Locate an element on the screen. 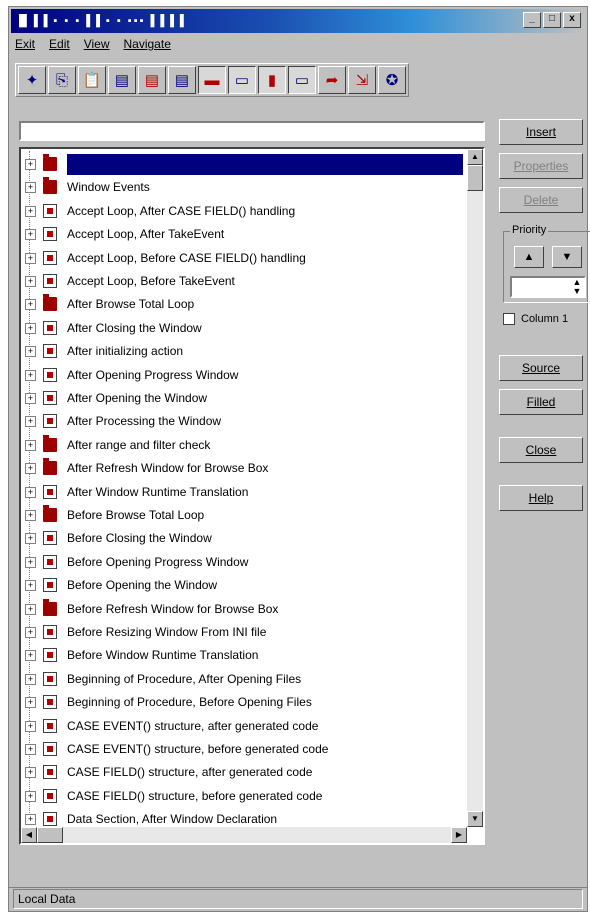  toolbar-button-8: ▭ is located at coordinates (242, 80).